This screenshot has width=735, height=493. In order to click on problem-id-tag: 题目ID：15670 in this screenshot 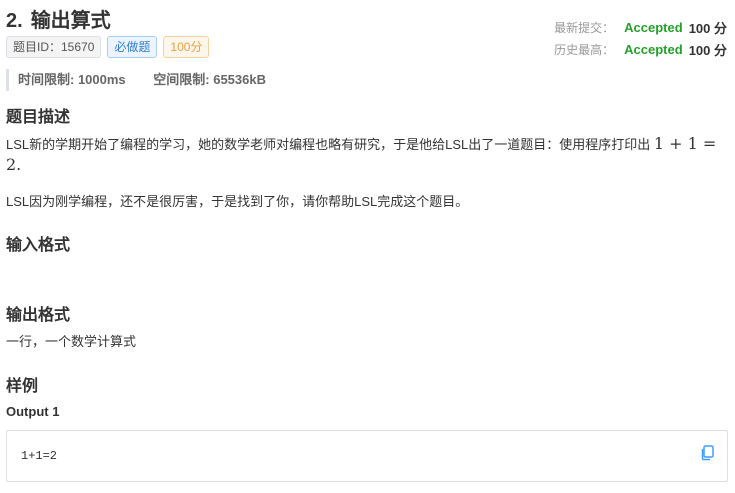, I will do `click(54, 47)`.